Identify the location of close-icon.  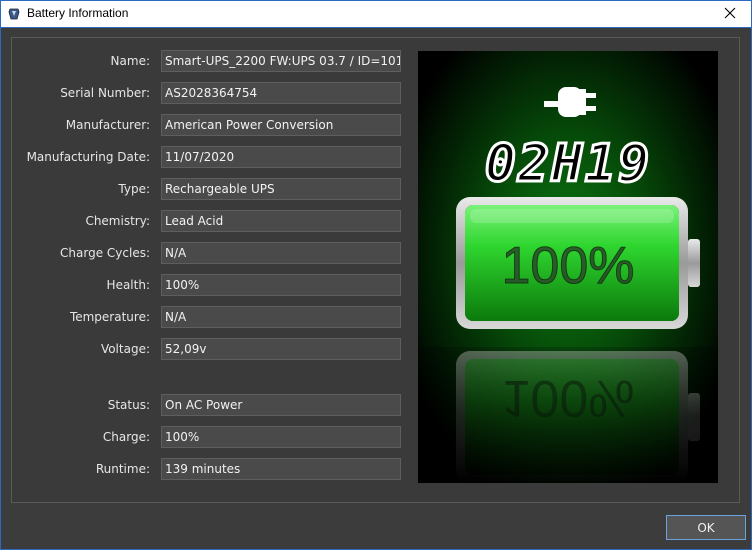
(730, 14).